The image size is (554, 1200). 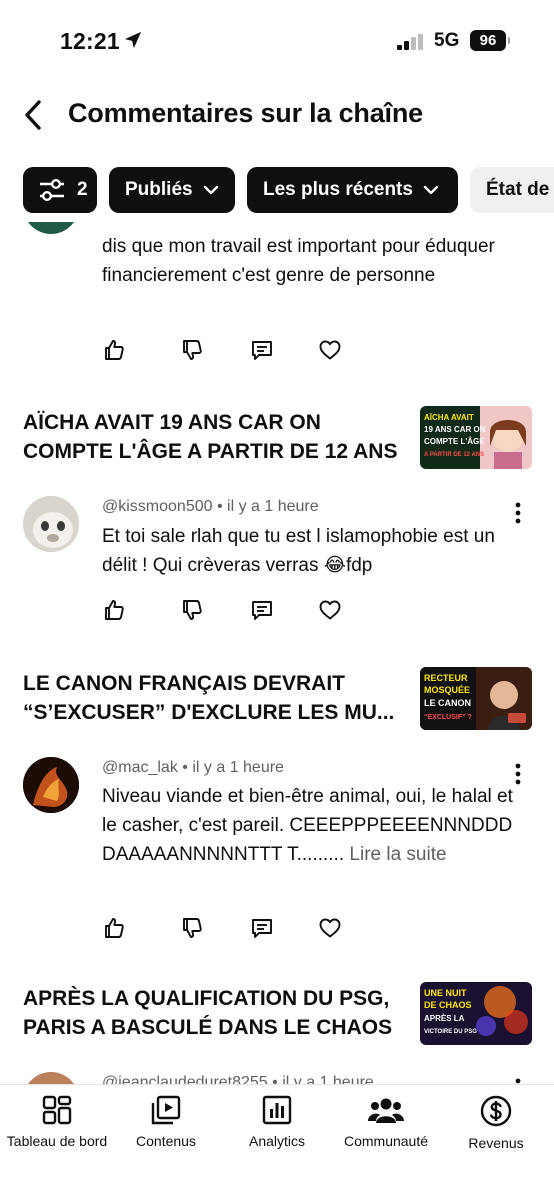 I want to click on more-options-icon, so click(x=518, y=513).